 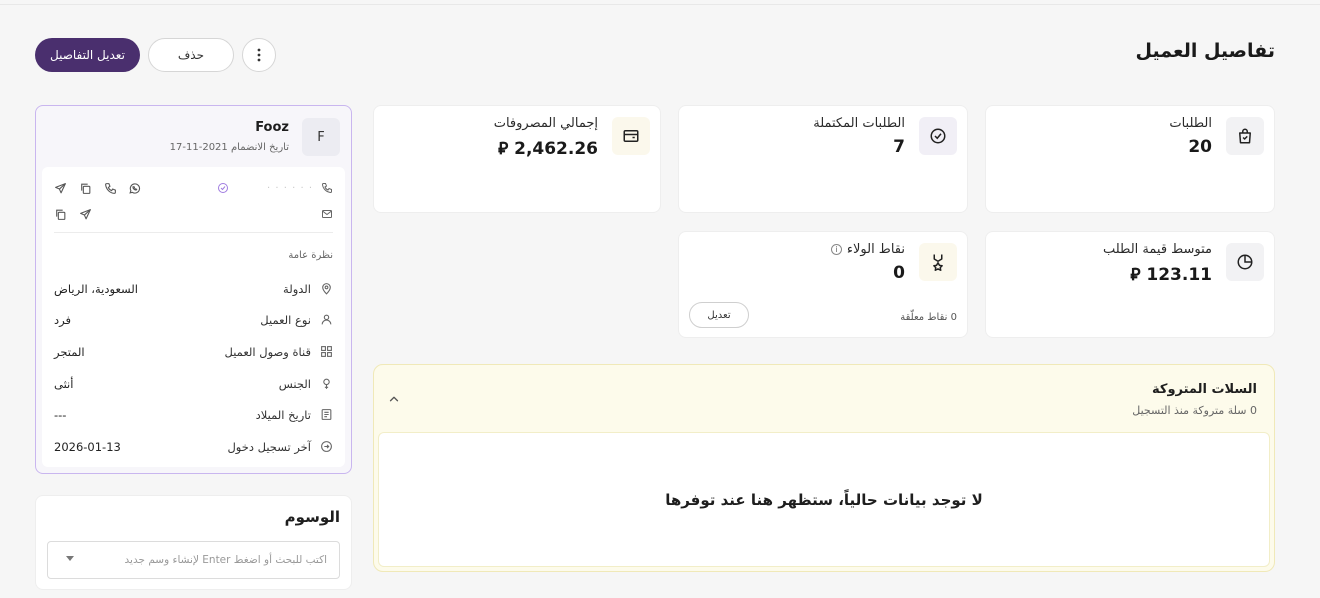 What do you see at coordinates (268, 352) in the screenshot?
I see `info-key: قناة وصول العميل` at bounding box center [268, 352].